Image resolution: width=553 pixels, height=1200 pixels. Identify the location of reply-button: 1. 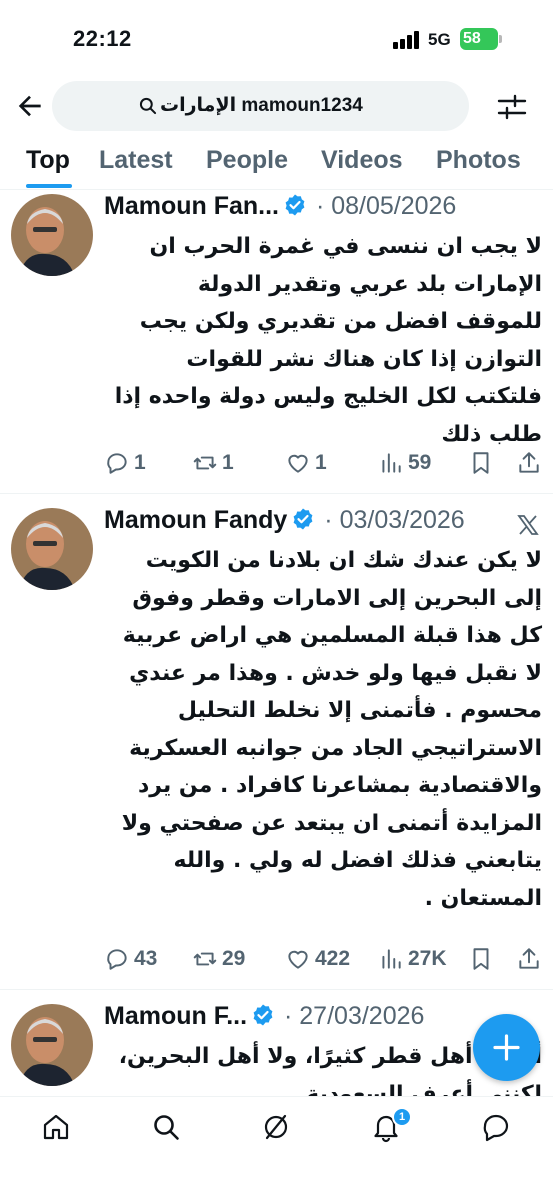
(125, 463).